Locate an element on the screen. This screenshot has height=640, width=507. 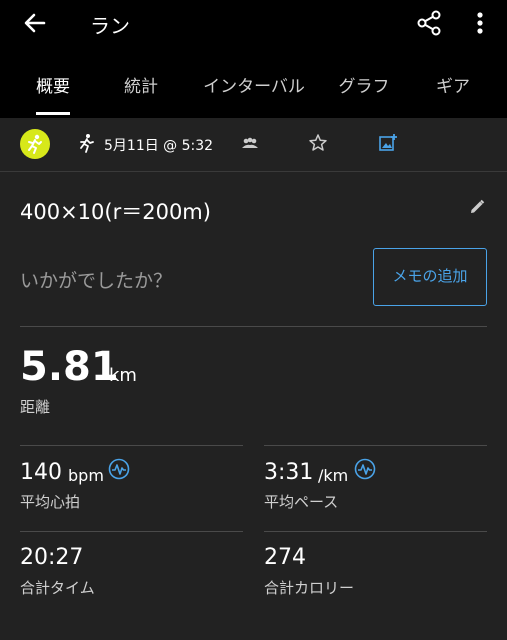
people-icon is located at coordinates (250, 144).